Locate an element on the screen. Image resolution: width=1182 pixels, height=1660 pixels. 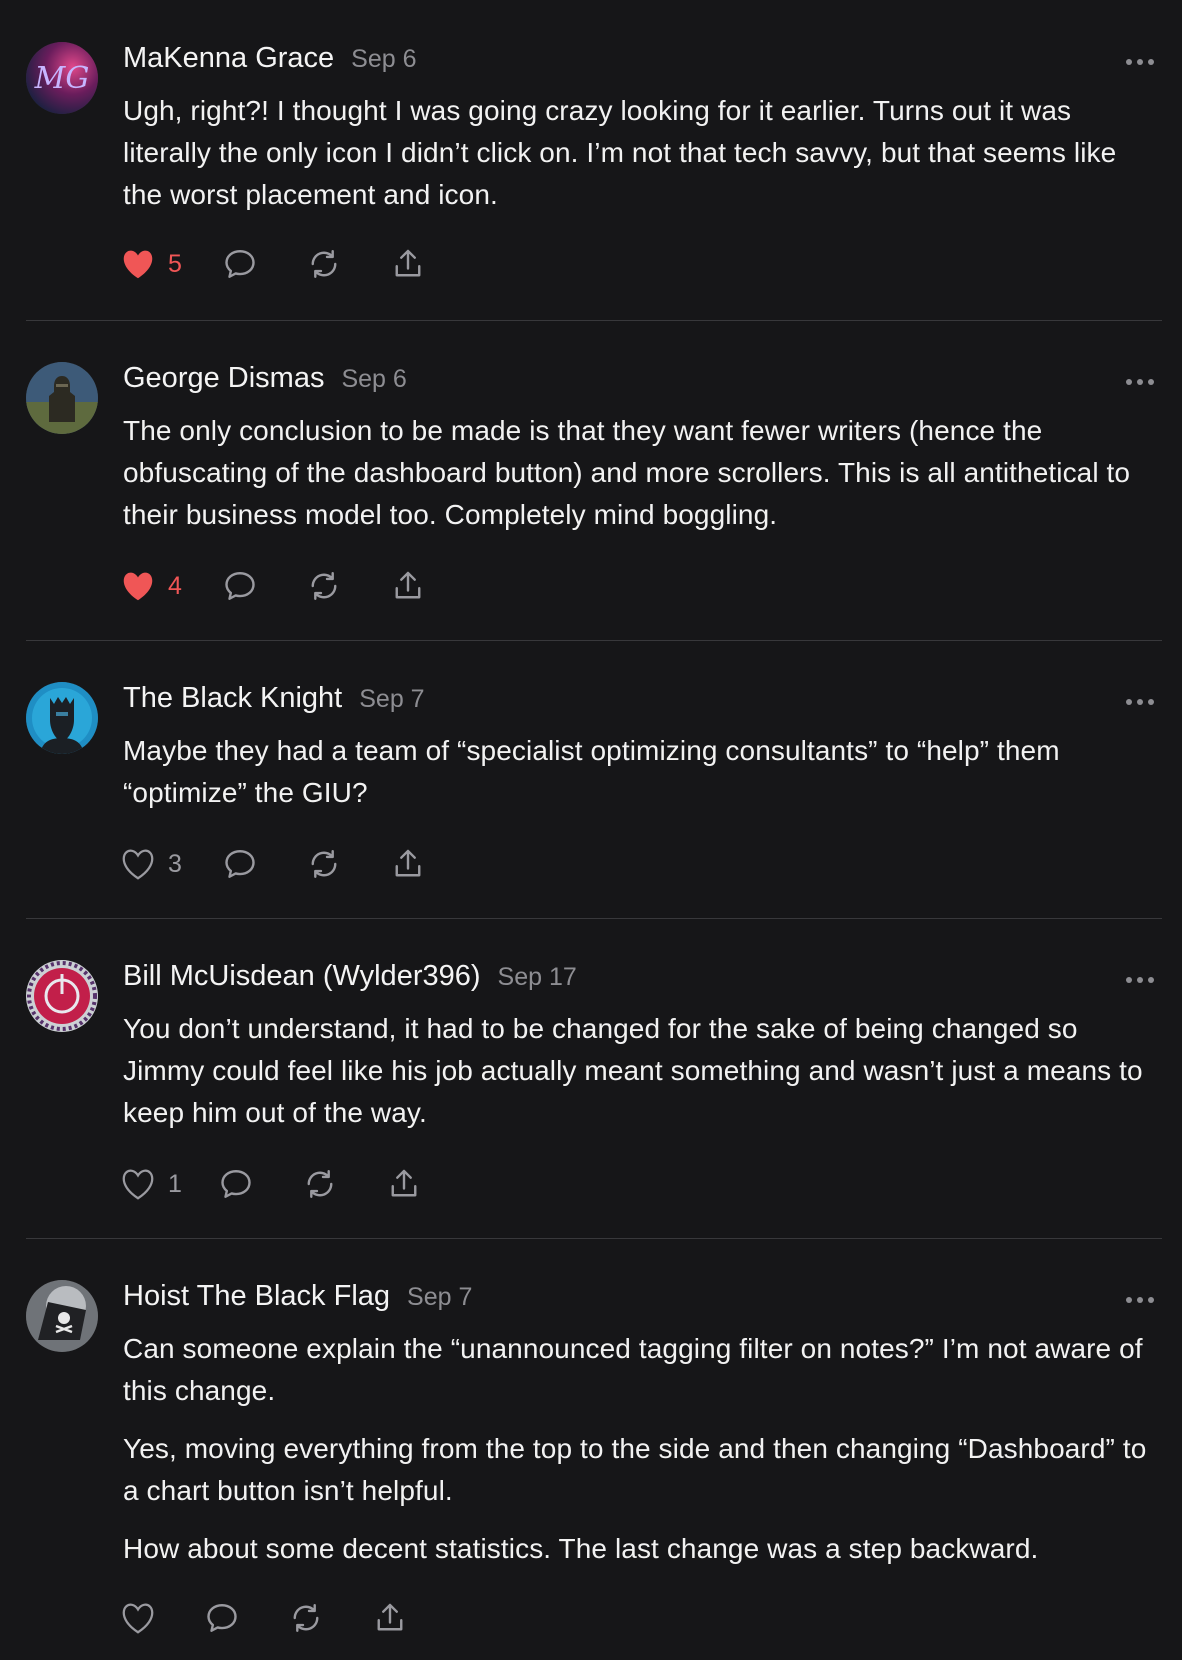
author-name: George Dismas is located at coordinates (223, 378).